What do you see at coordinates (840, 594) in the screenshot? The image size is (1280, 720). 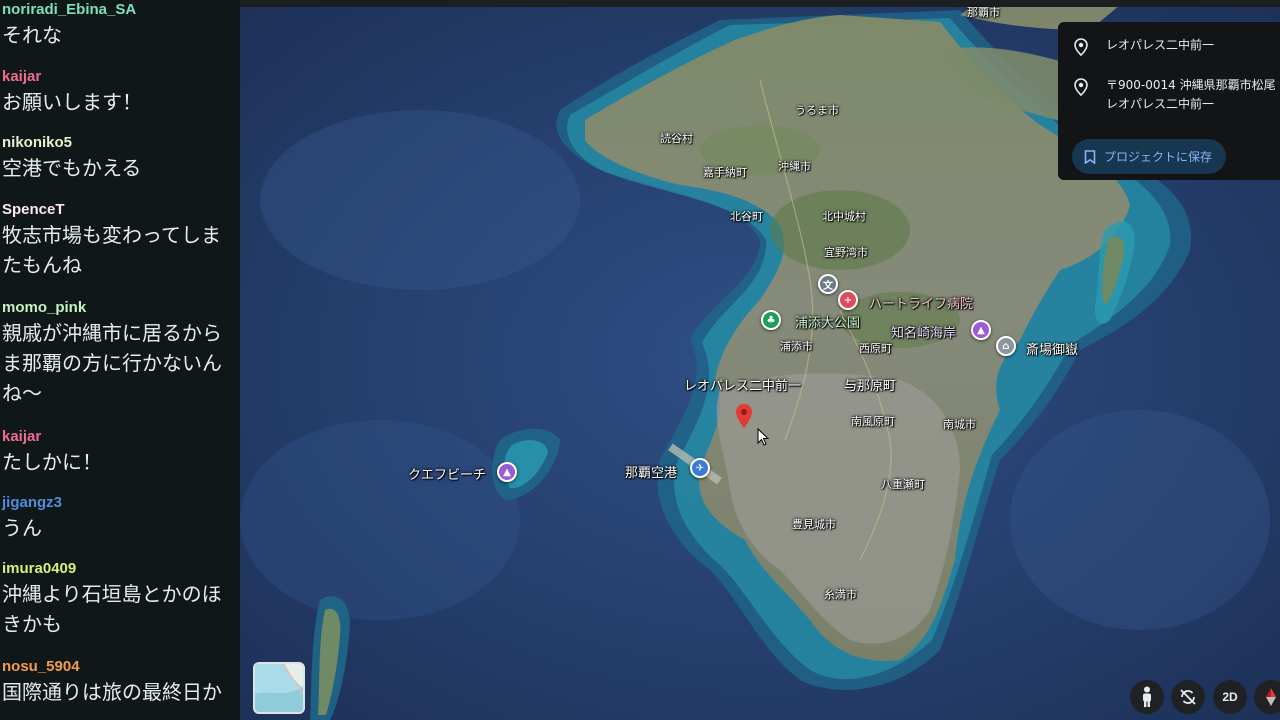 I see `map-label-itoman: 糸満市` at bounding box center [840, 594].